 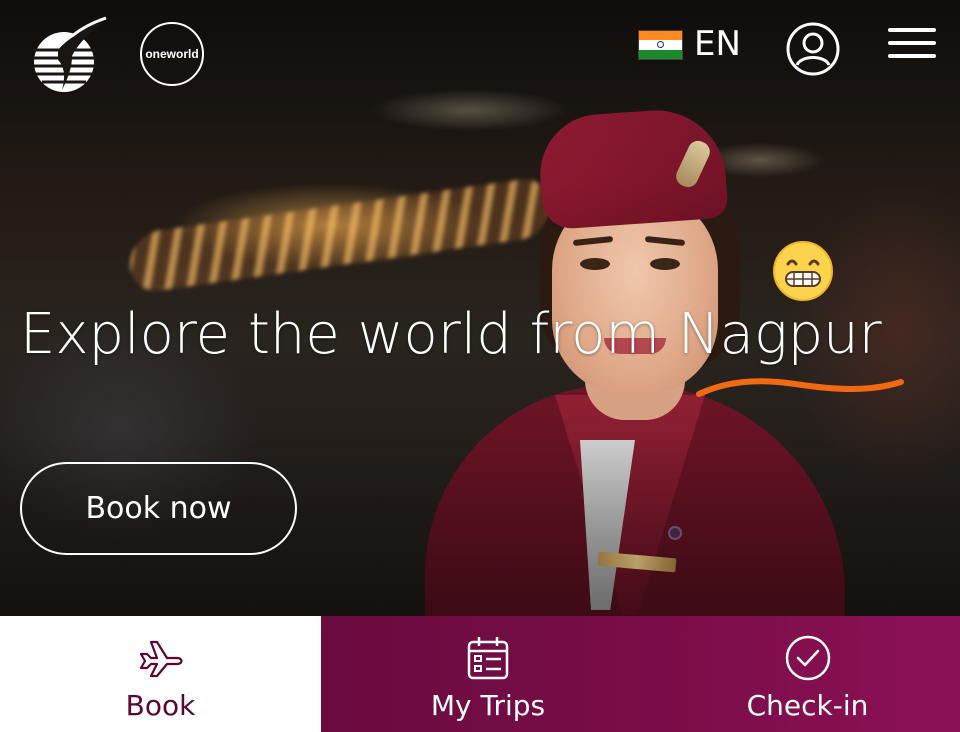 What do you see at coordinates (717, 44) in the screenshot?
I see `language-selector: EN` at bounding box center [717, 44].